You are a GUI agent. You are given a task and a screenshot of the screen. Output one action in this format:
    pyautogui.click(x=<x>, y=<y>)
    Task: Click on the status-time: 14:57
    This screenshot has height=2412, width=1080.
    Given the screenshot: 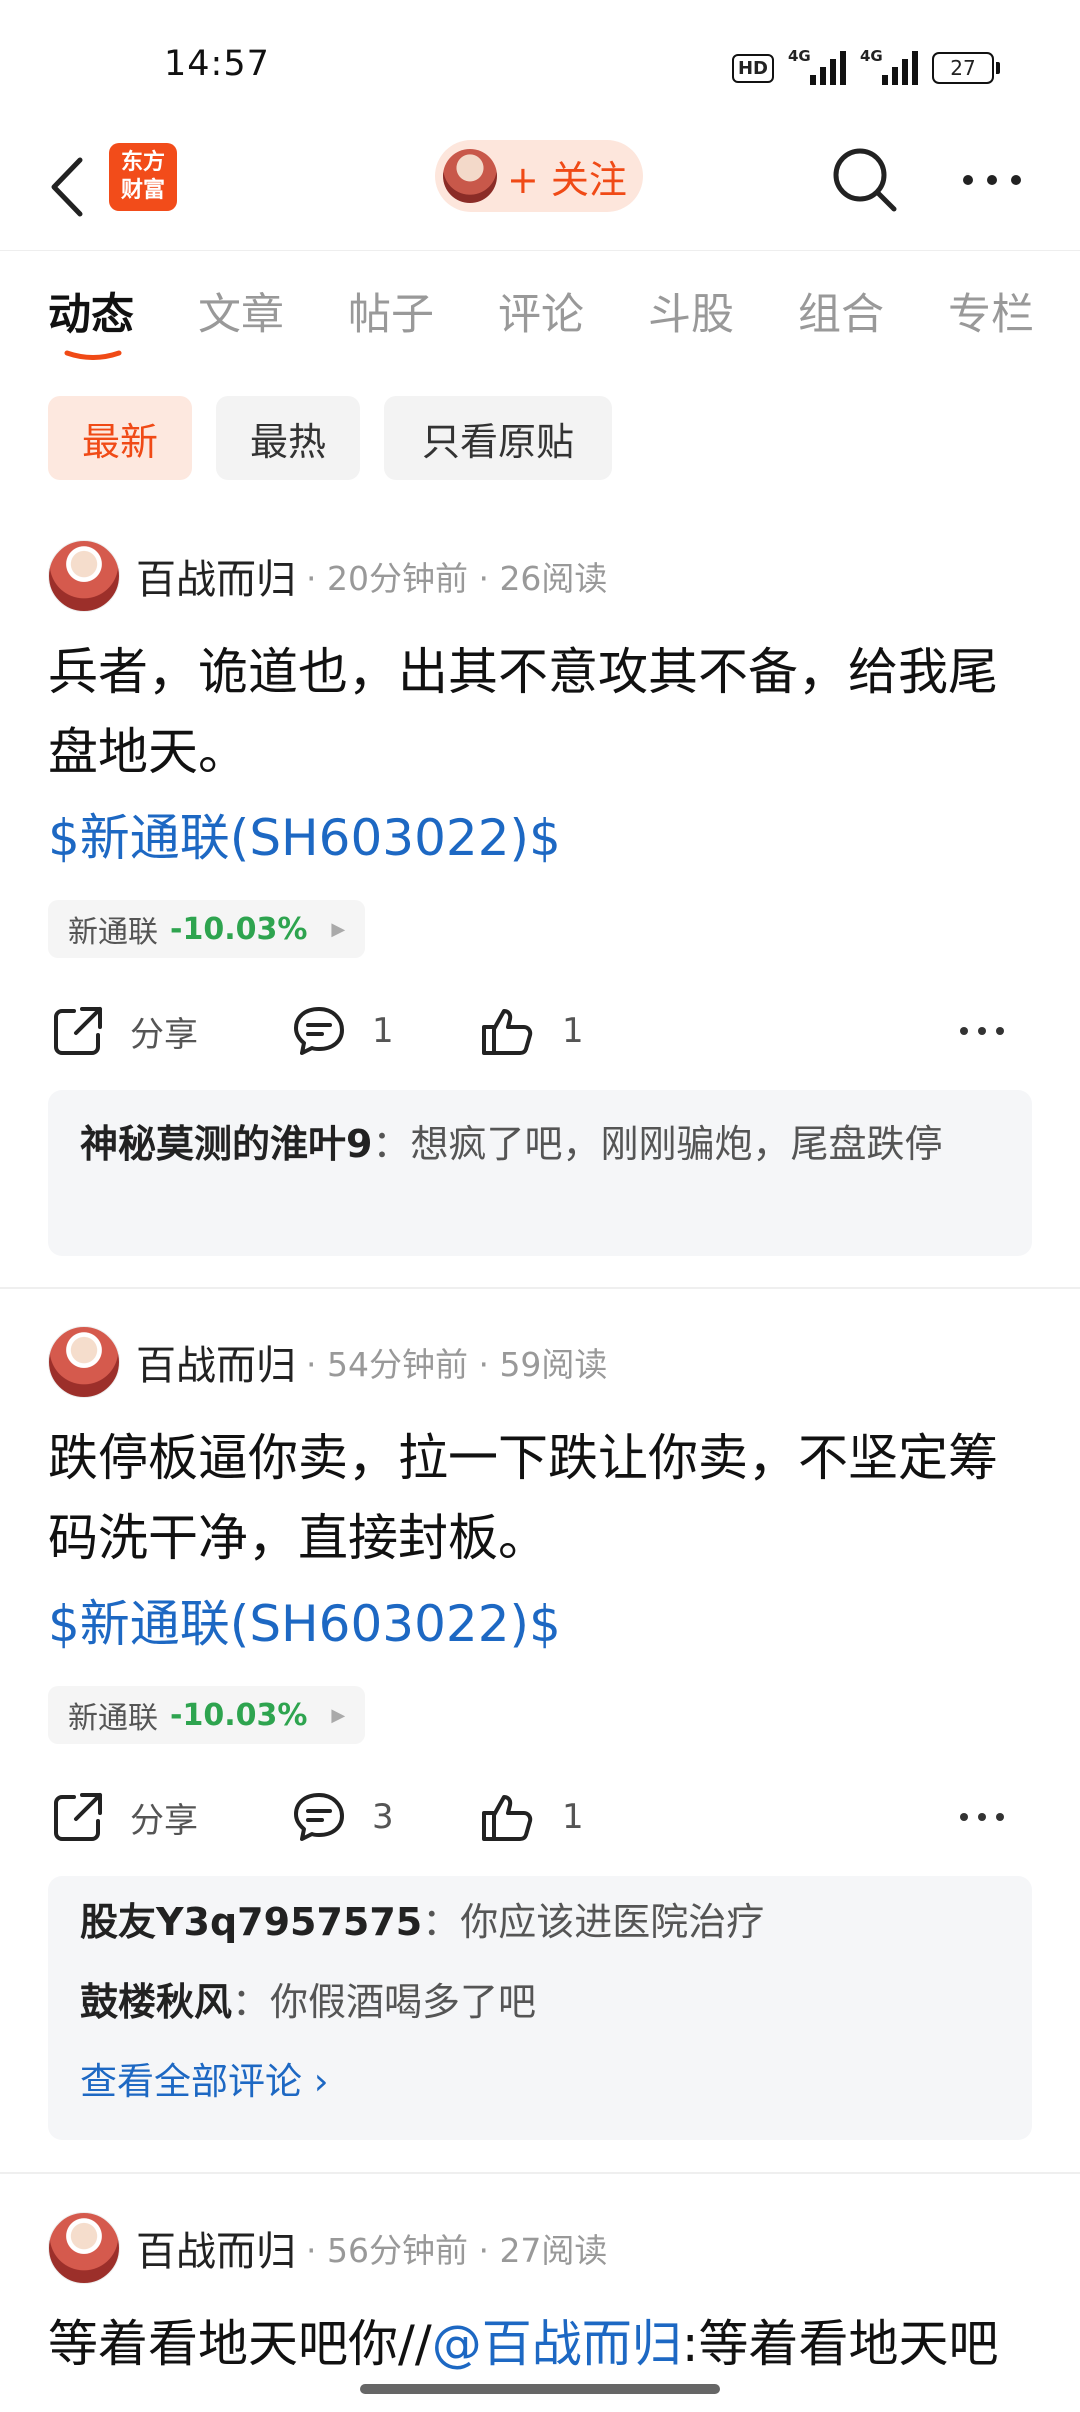 What is the action you would take?
    pyautogui.click(x=217, y=64)
    